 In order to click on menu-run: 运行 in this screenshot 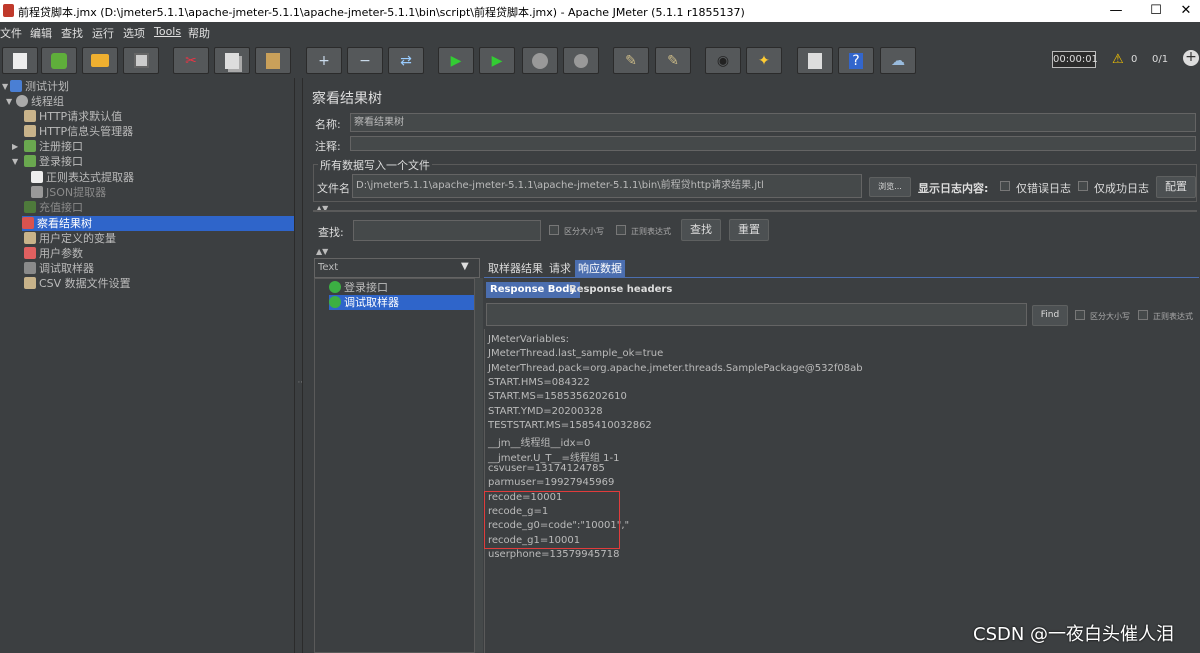, I will do `click(103, 33)`.